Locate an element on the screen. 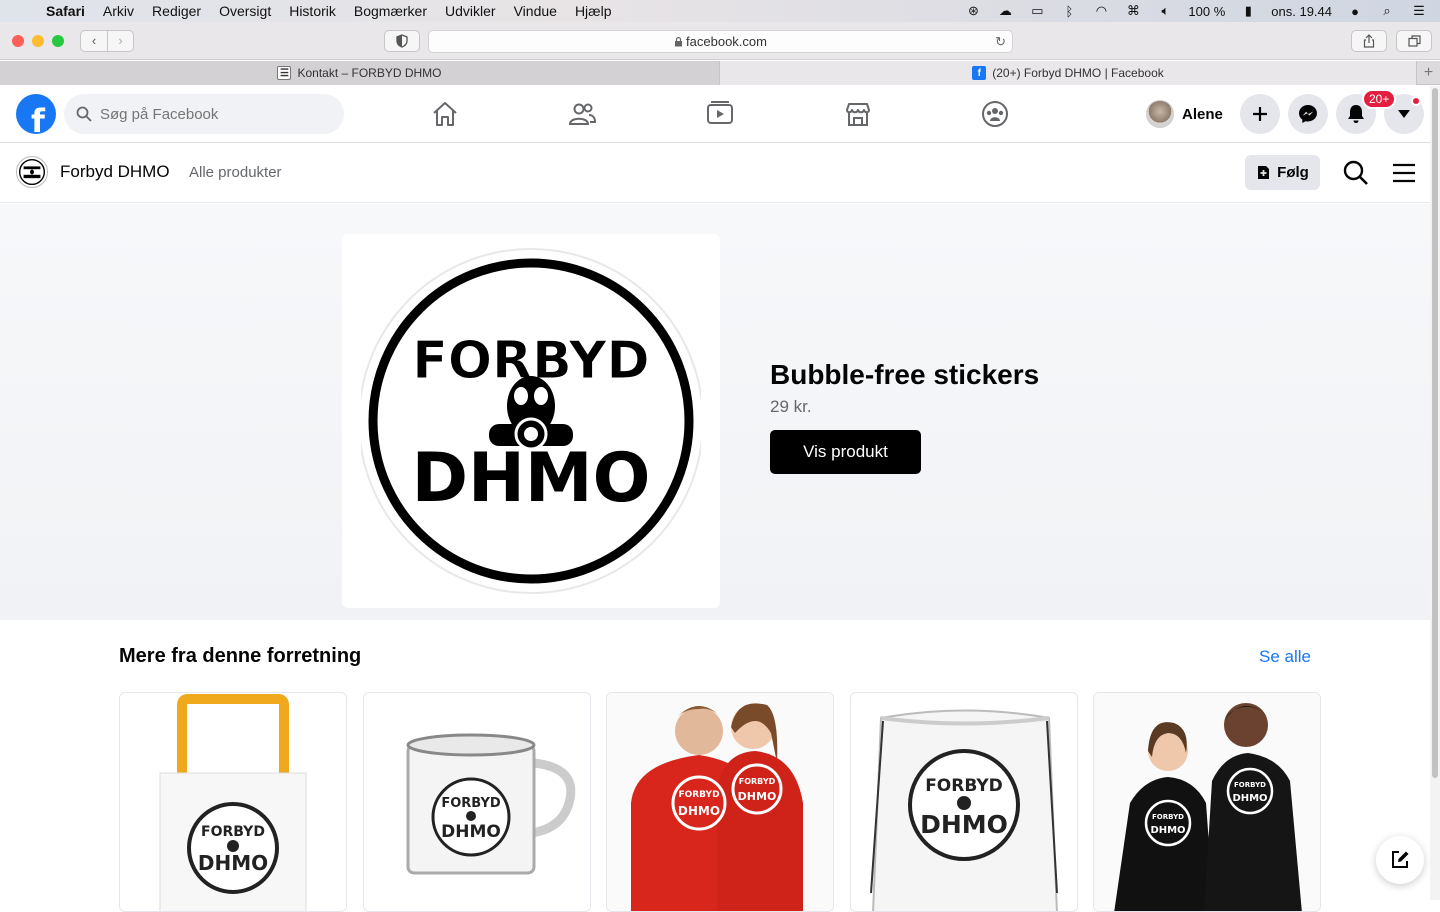 The height and width of the screenshot is (912, 1440). menu-hjaelp: Hjælp is located at coordinates (593, 11).